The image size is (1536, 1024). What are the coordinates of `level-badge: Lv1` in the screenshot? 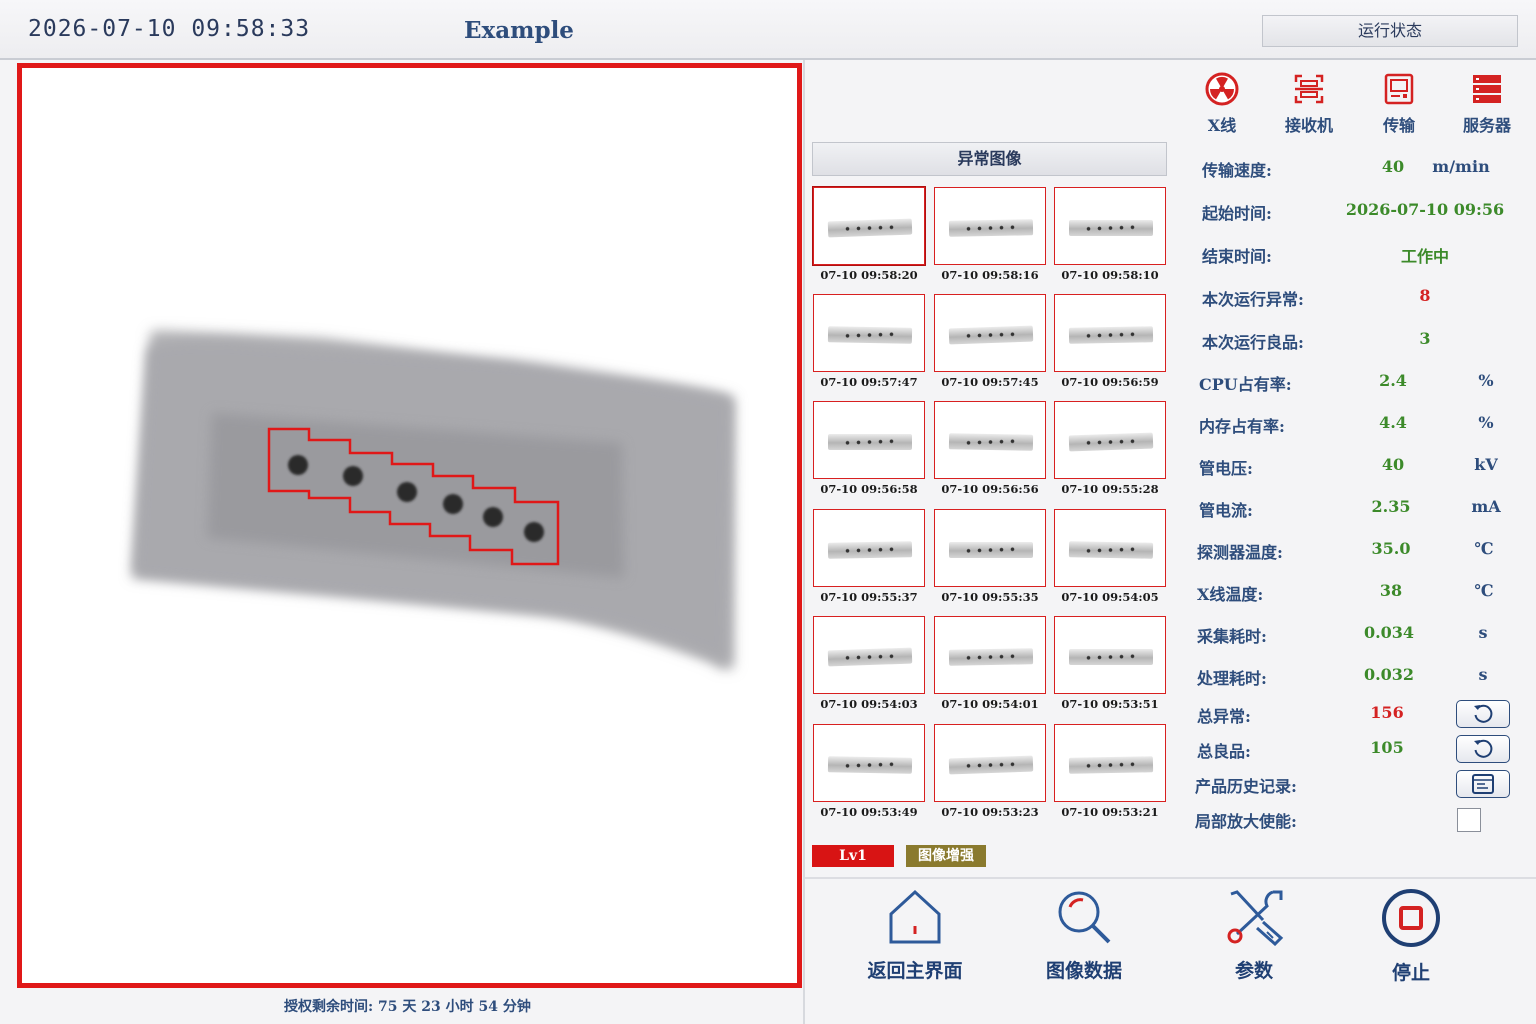 It's located at (853, 856).